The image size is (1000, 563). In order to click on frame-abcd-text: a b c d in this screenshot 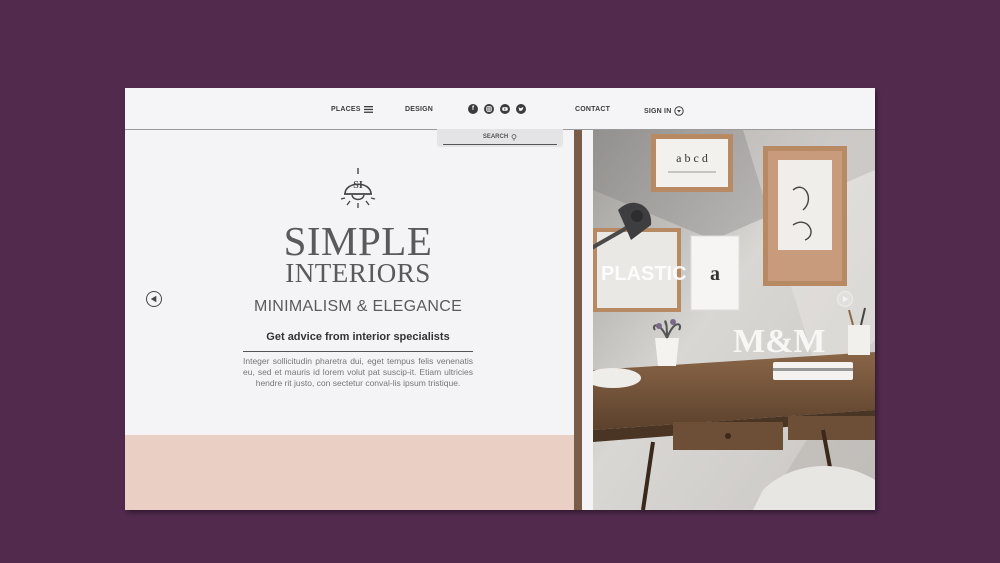, I will do `click(692, 158)`.